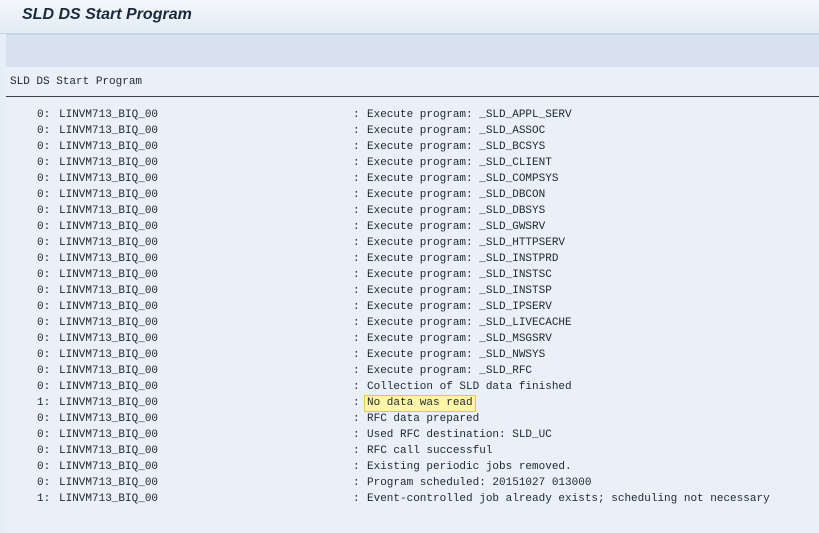  What do you see at coordinates (456, 355) in the screenshot?
I see `log-message: Execute program: _SLD_NWSYS` at bounding box center [456, 355].